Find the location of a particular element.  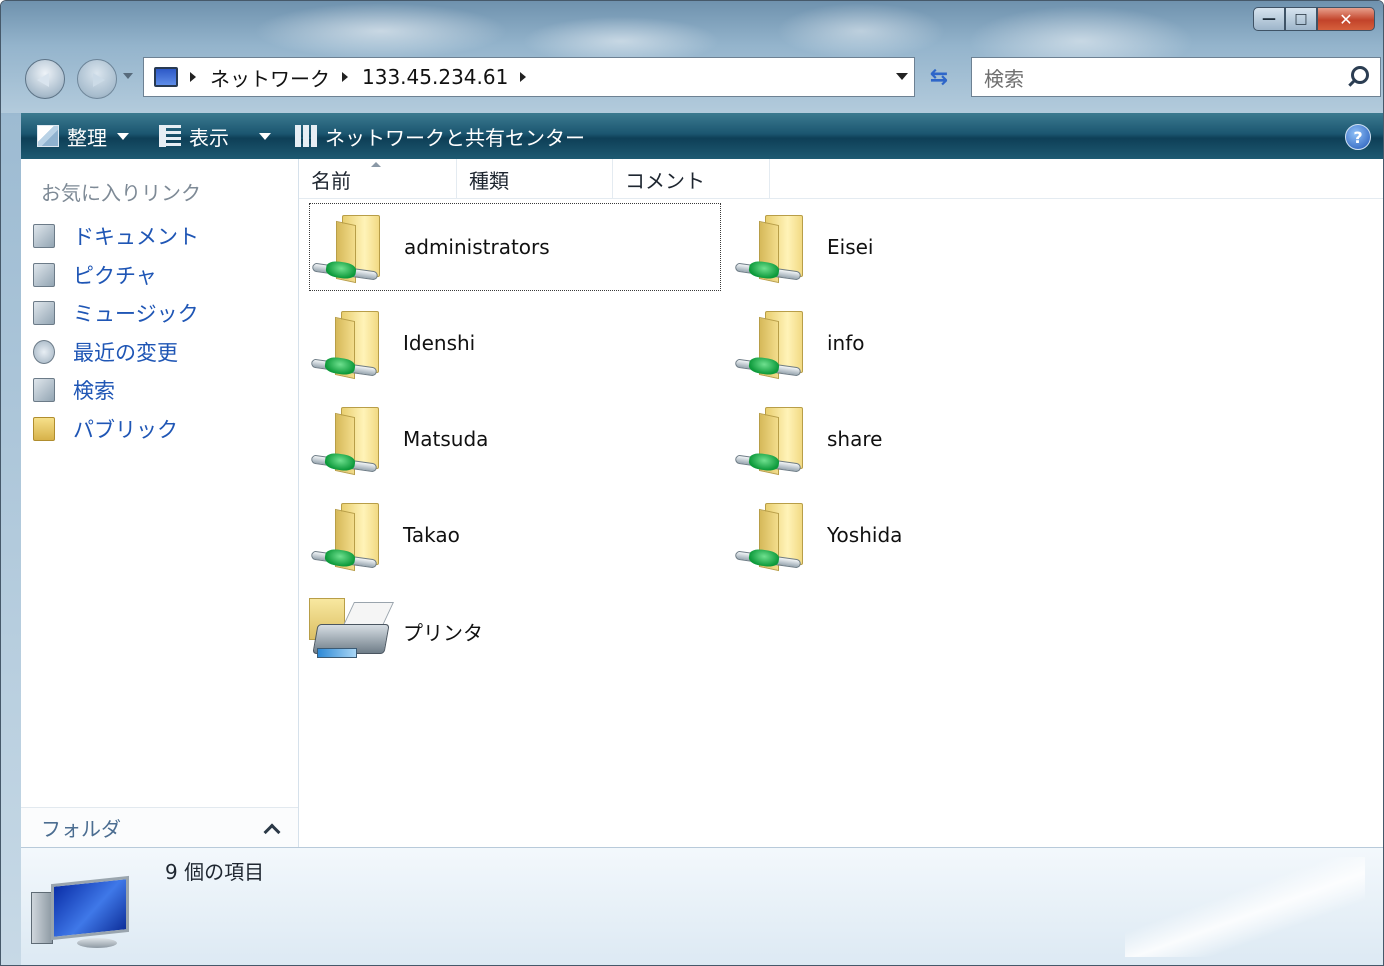

printers-folder-item: プリンタ is located at coordinates (515, 631).